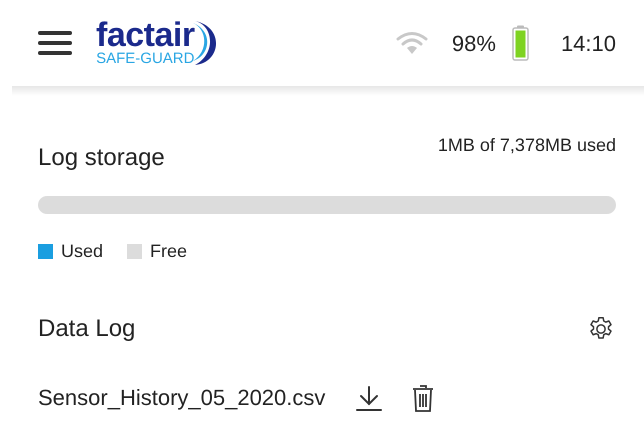  I want to click on delete-button, so click(423, 397).